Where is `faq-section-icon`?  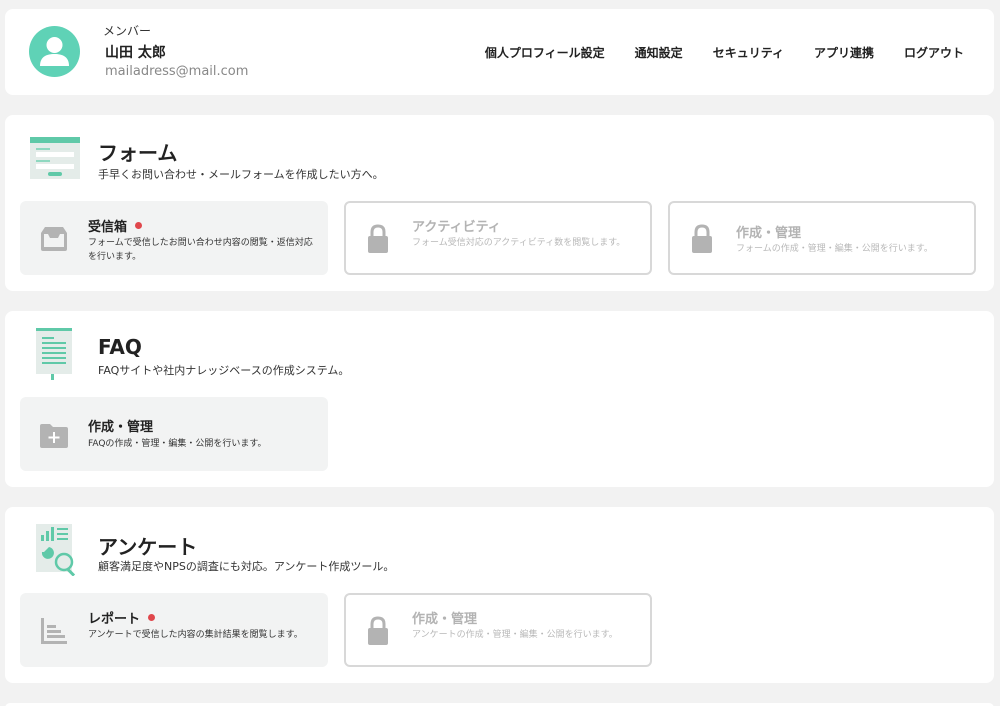
faq-section-icon is located at coordinates (55, 356).